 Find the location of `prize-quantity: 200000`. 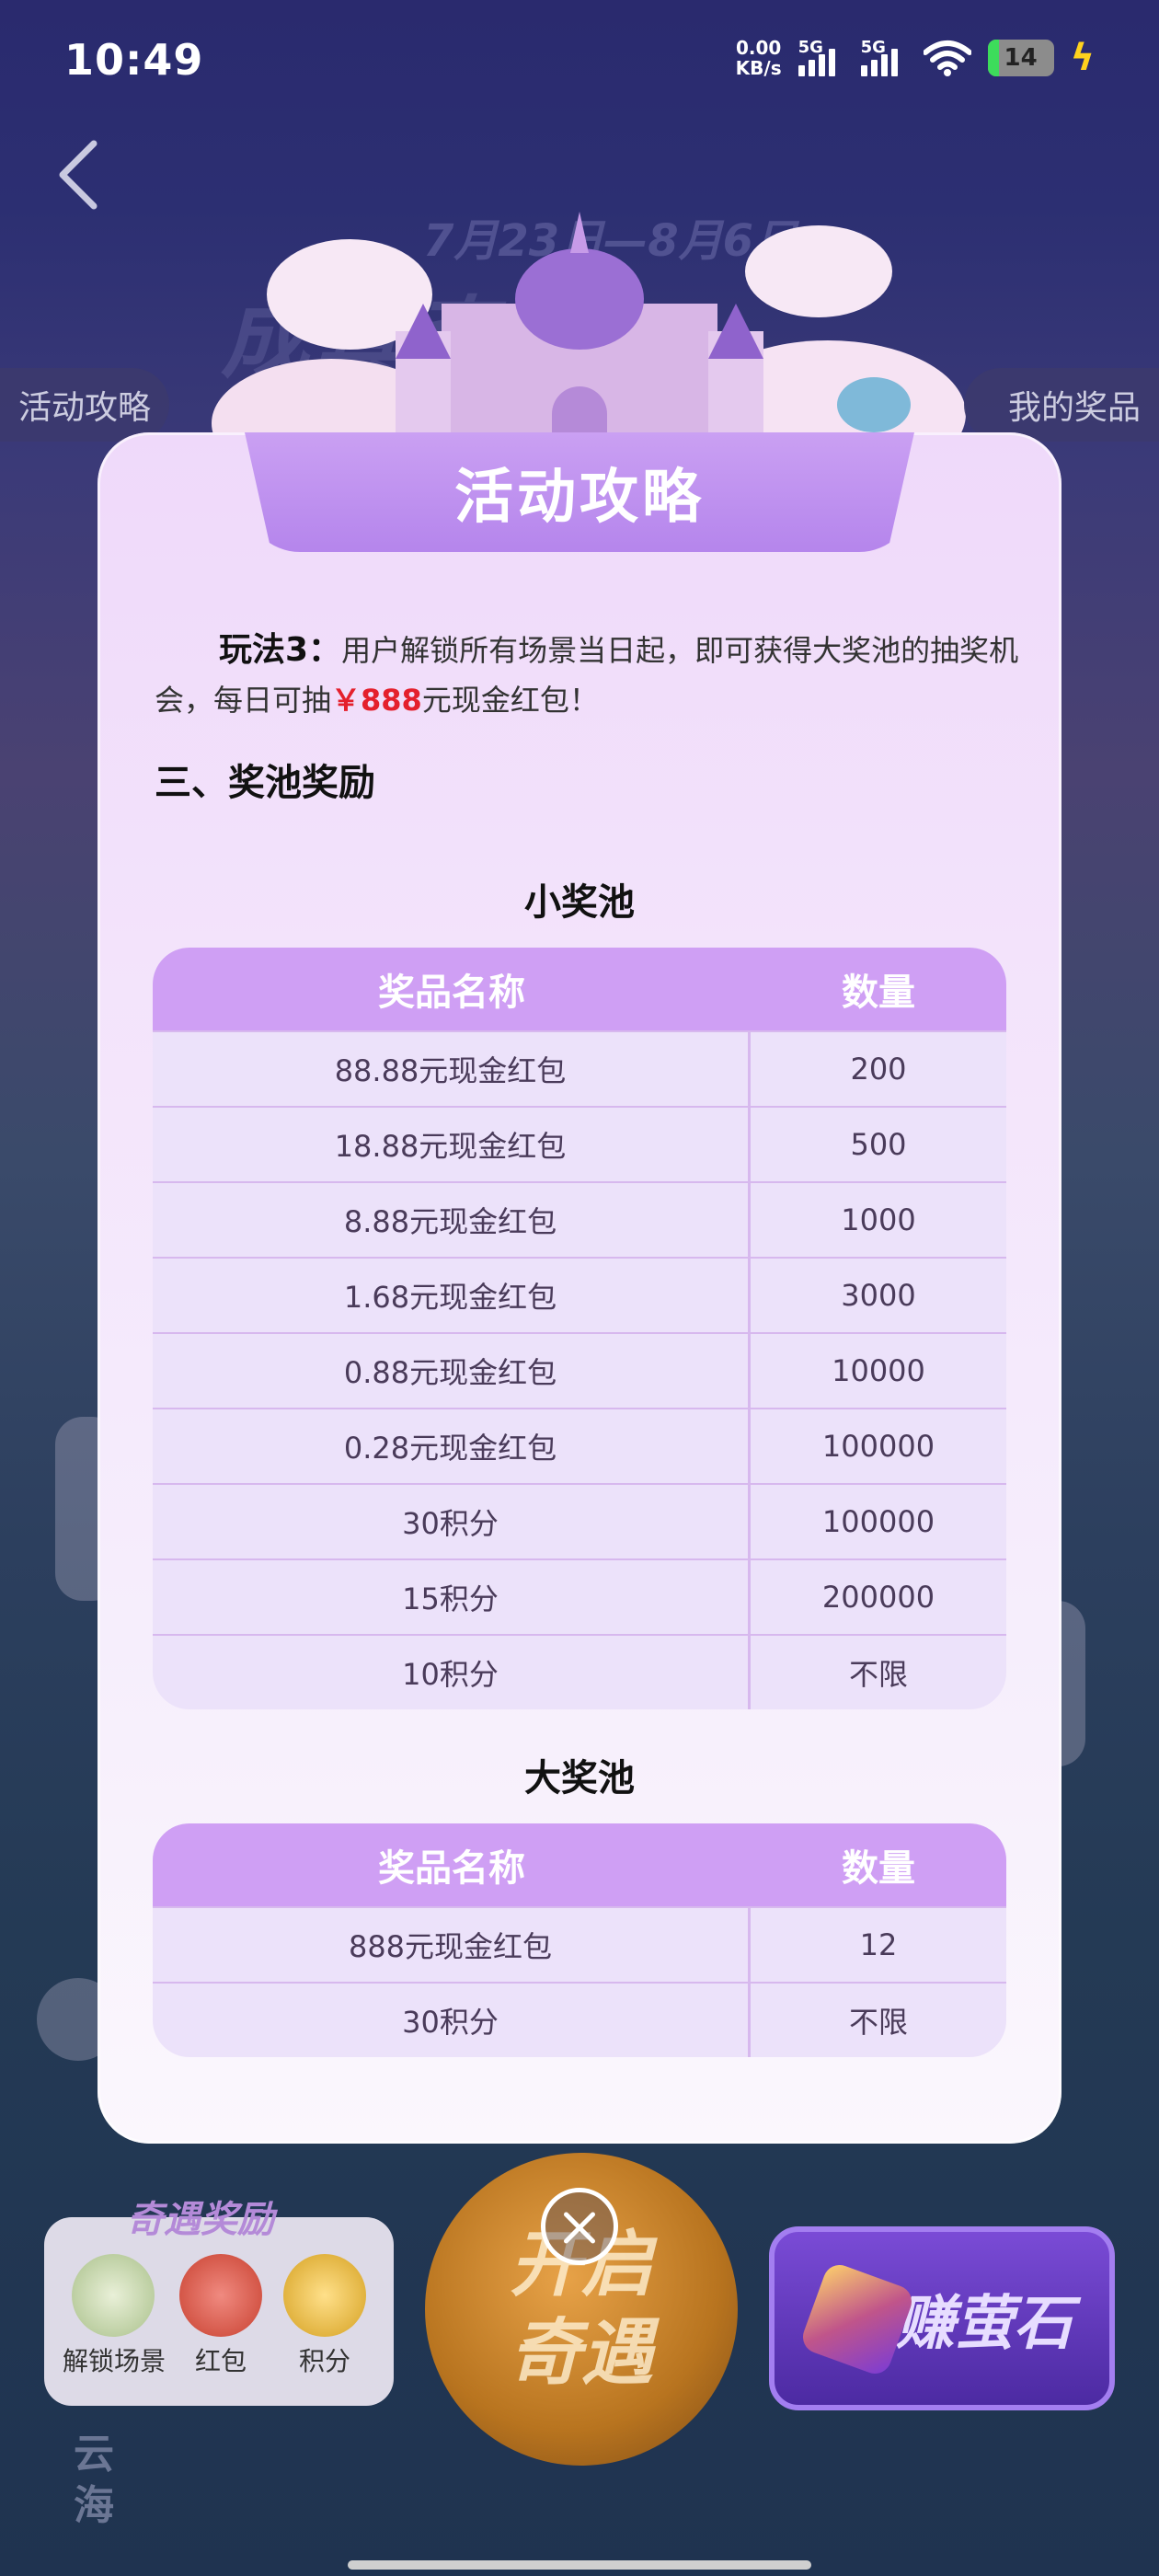

prize-quantity: 200000 is located at coordinates (878, 1597).